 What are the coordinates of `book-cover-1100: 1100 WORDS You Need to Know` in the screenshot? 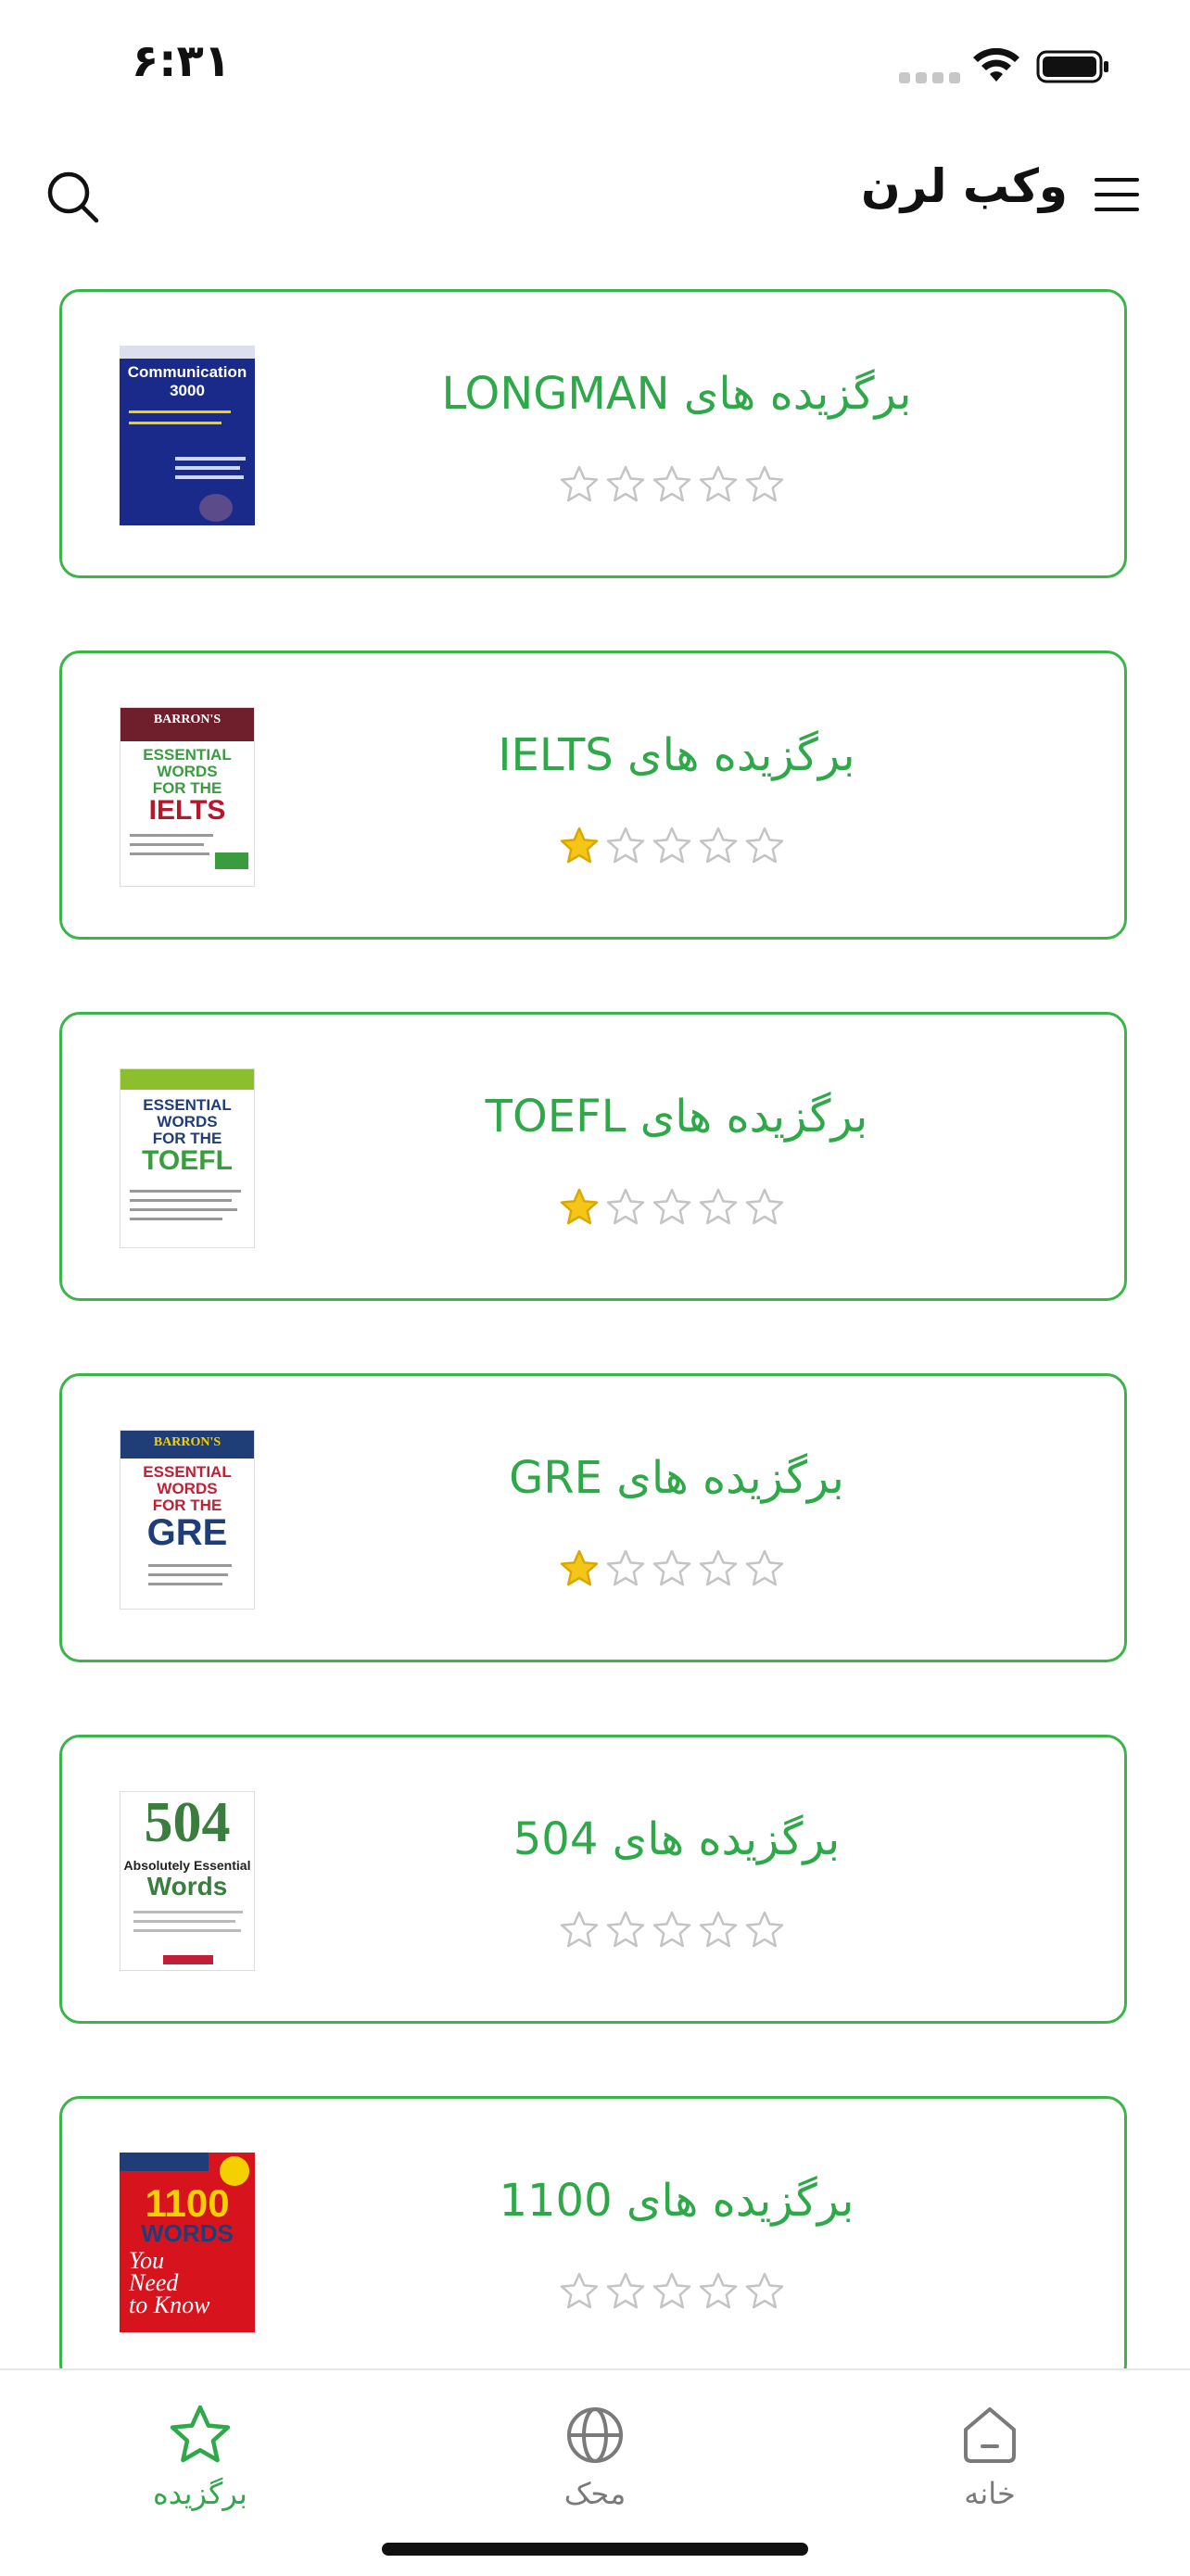 It's located at (187, 2242).